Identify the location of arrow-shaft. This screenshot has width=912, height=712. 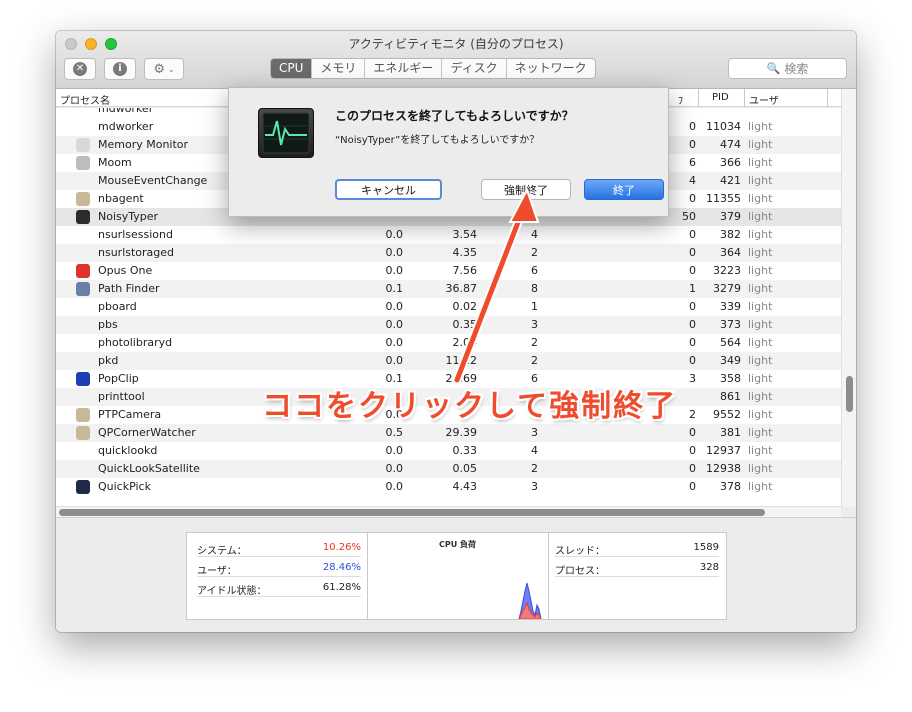
(489, 296).